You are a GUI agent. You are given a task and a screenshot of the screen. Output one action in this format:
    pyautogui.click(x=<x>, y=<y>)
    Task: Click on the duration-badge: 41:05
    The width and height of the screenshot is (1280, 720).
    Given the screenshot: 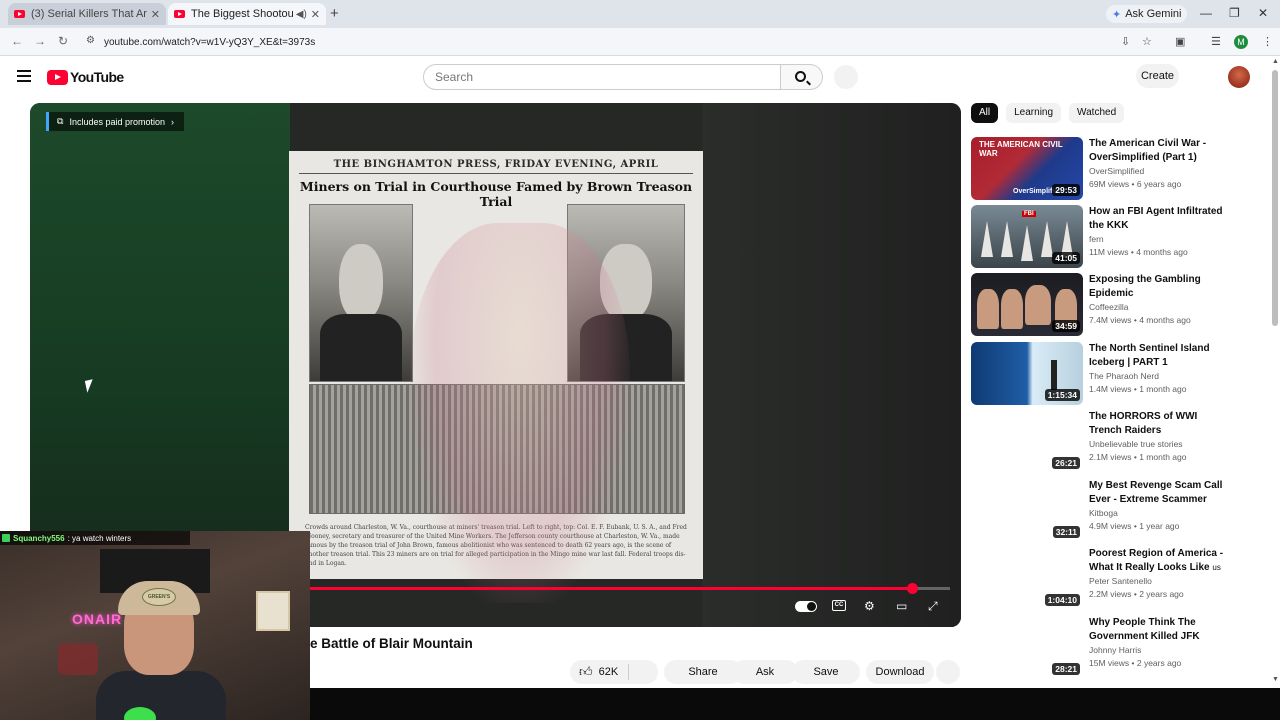 What is the action you would take?
    pyautogui.click(x=1066, y=258)
    